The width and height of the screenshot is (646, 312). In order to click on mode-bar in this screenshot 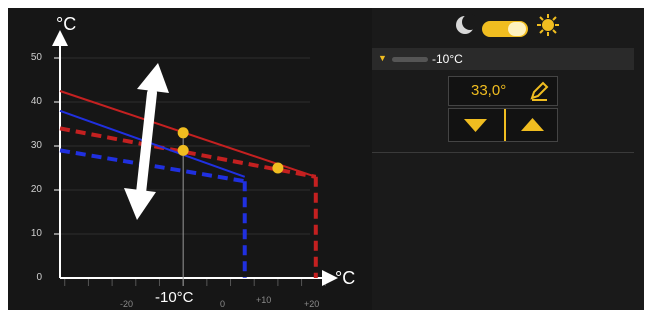, I will do `click(508, 25)`.